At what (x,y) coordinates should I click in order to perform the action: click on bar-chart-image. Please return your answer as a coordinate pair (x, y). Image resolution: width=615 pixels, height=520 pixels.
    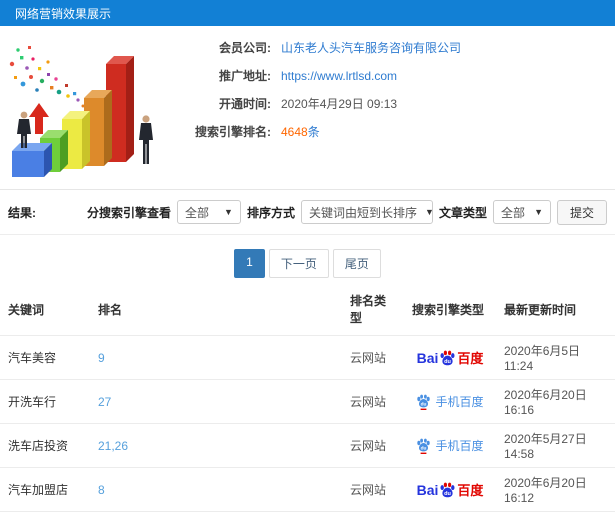
    Looking at the image, I should click on (81, 111).